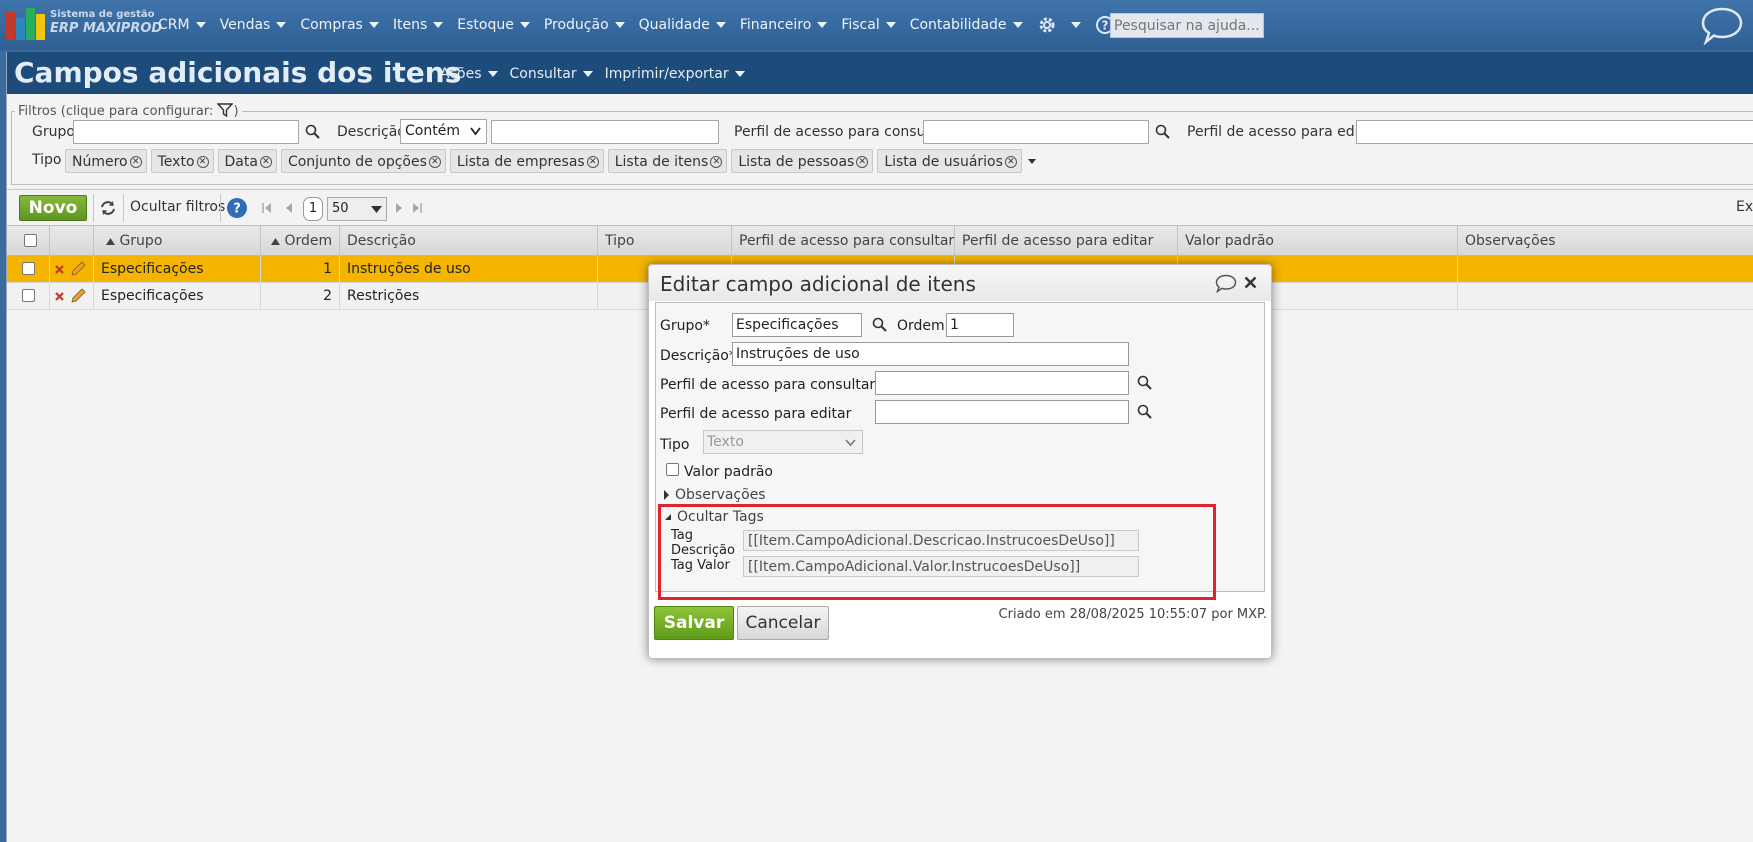 The height and width of the screenshot is (842, 1753). Describe the element at coordinates (1605, 296) in the screenshot. I see `row-observacoes-cell` at that location.